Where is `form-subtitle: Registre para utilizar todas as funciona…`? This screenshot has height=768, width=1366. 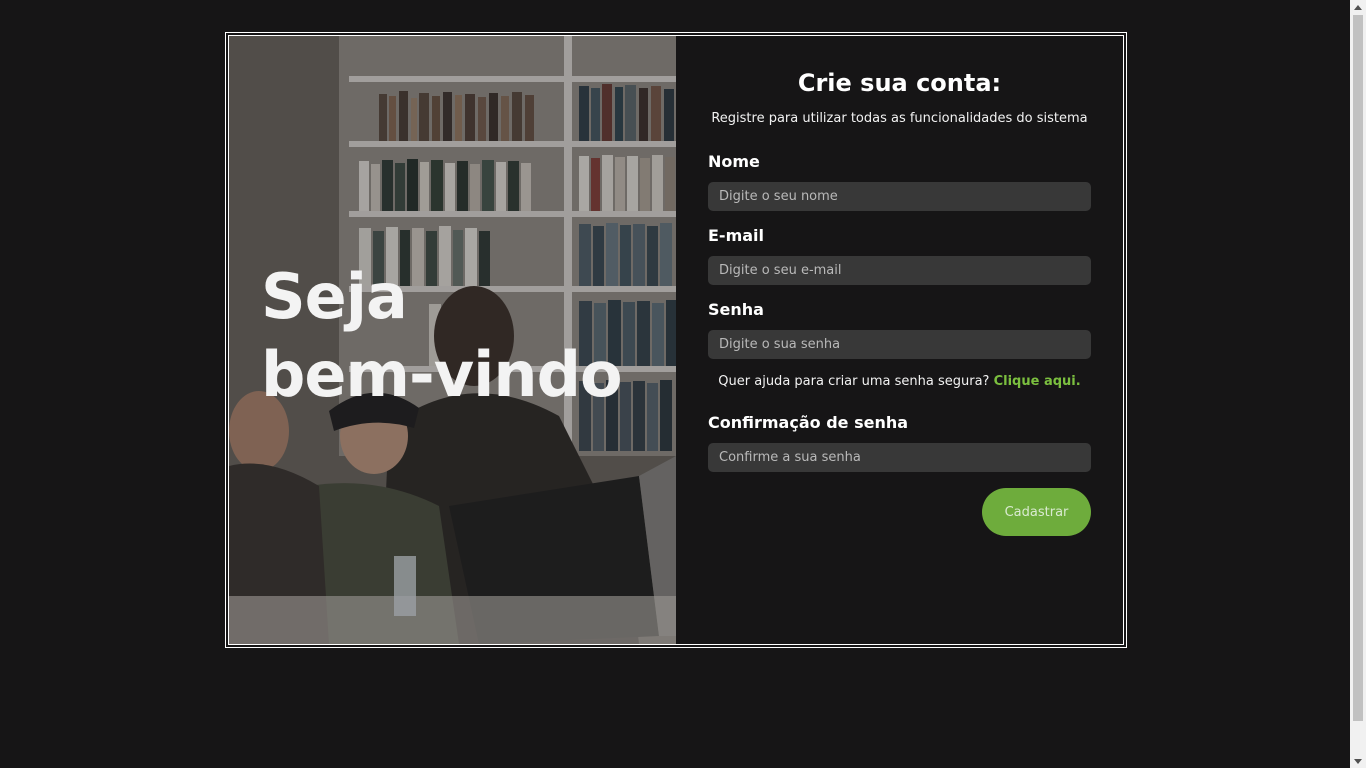
form-subtitle: Registre para utilizar todas as funciona… is located at coordinates (899, 118).